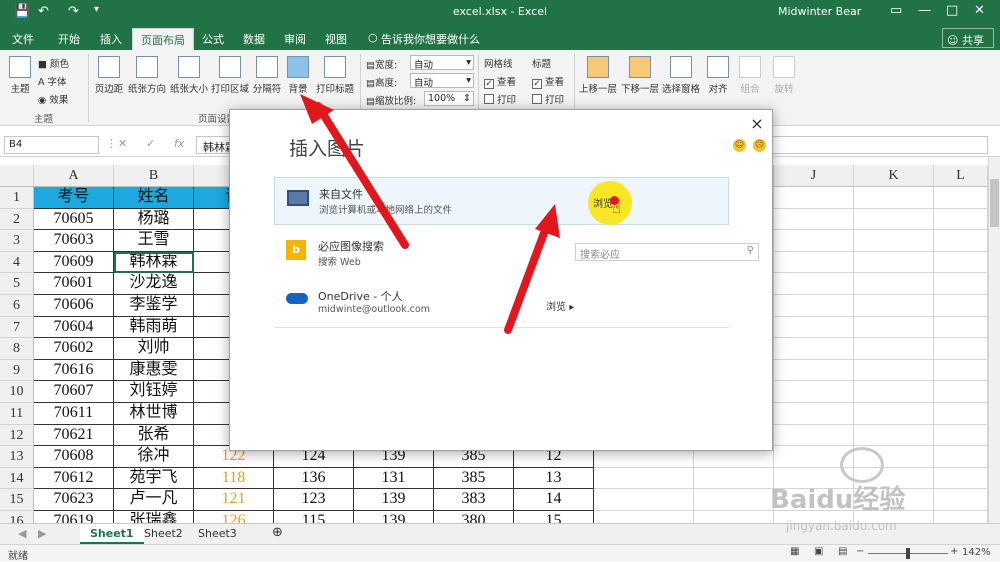 The height and width of the screenshot is (562, 1000). Describe the element at coordinates (74, 327) in the screenshot. I see `table-cell: 70604` at that location.